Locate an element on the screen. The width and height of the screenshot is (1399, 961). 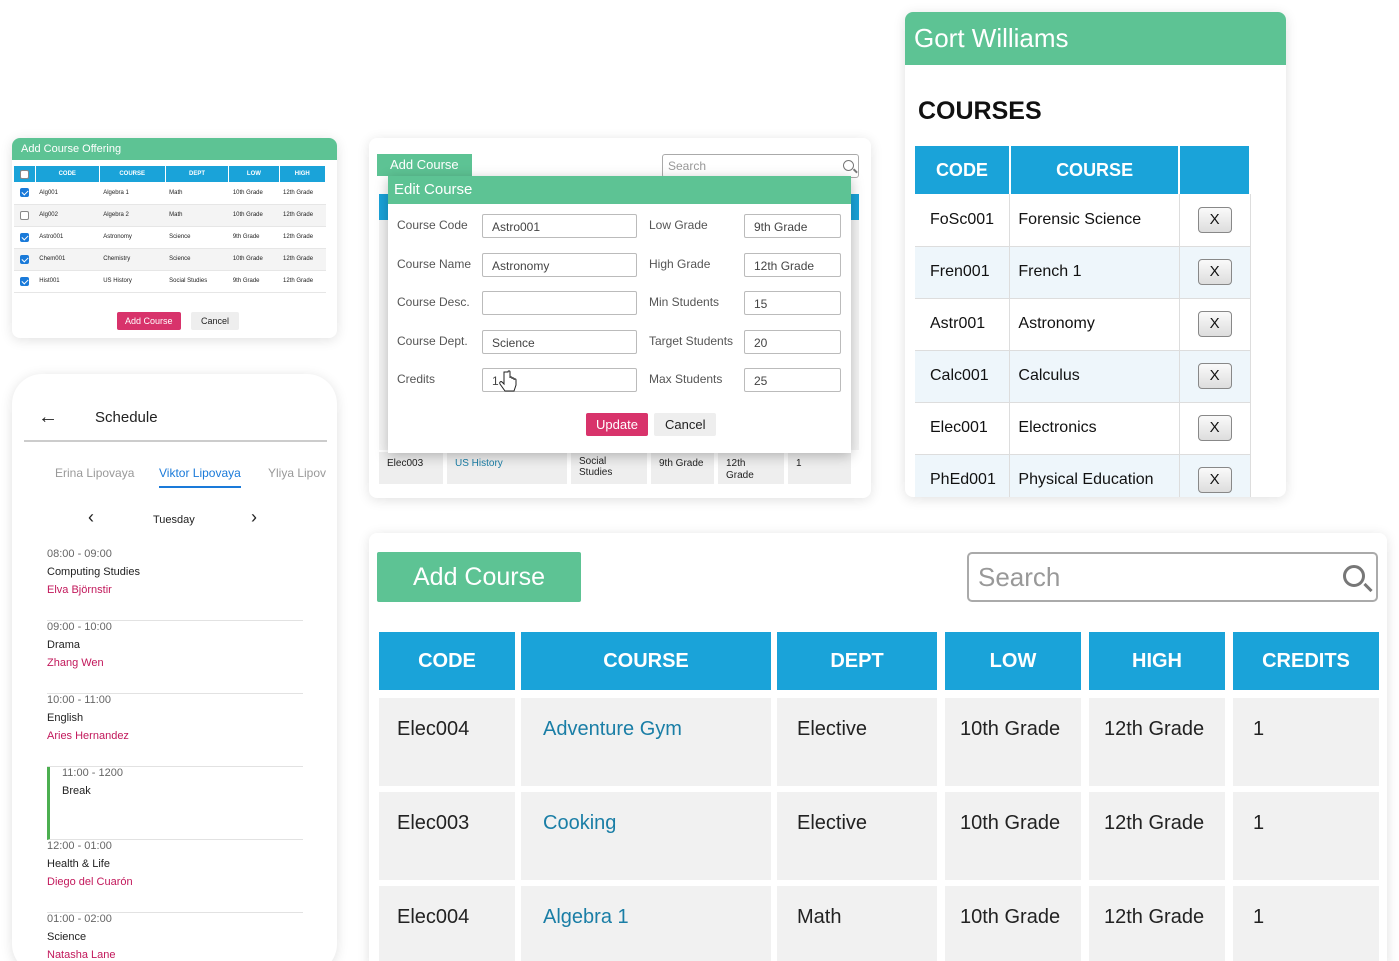
checkbox-unchecked is located at coordinates (25, 215).